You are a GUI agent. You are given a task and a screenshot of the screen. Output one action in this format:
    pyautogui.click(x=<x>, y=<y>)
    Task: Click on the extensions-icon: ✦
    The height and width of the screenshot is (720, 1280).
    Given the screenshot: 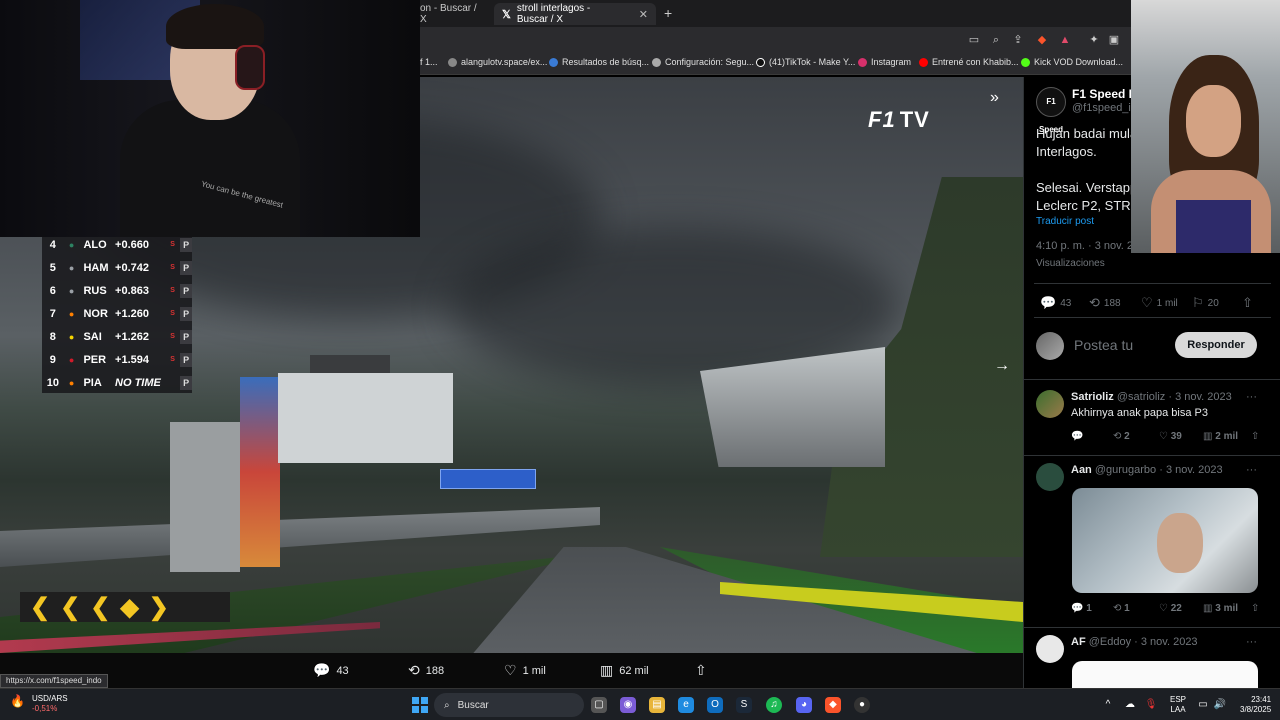 What is the action you would take?
    pyautogui.click(x=1094, y=40)
    